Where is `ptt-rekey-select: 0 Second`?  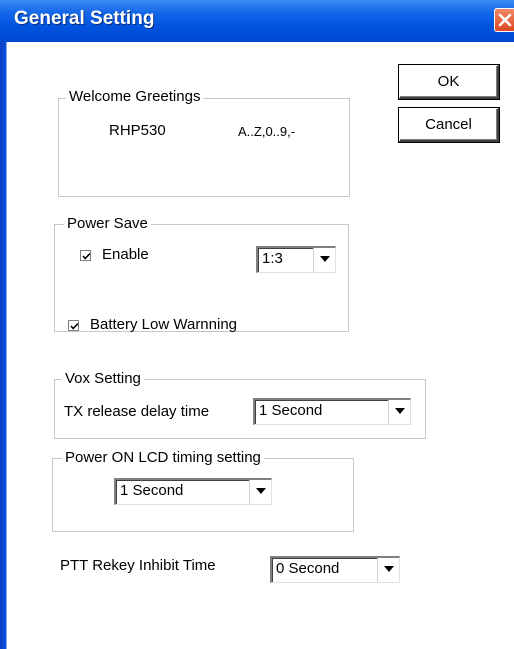
ptt-rekey-select: 0 Second is located at coordinates (335, 569).